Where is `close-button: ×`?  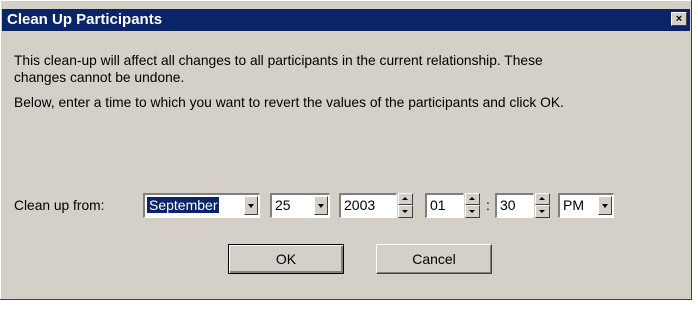 close-button: × is located at coordinates (679, 19).